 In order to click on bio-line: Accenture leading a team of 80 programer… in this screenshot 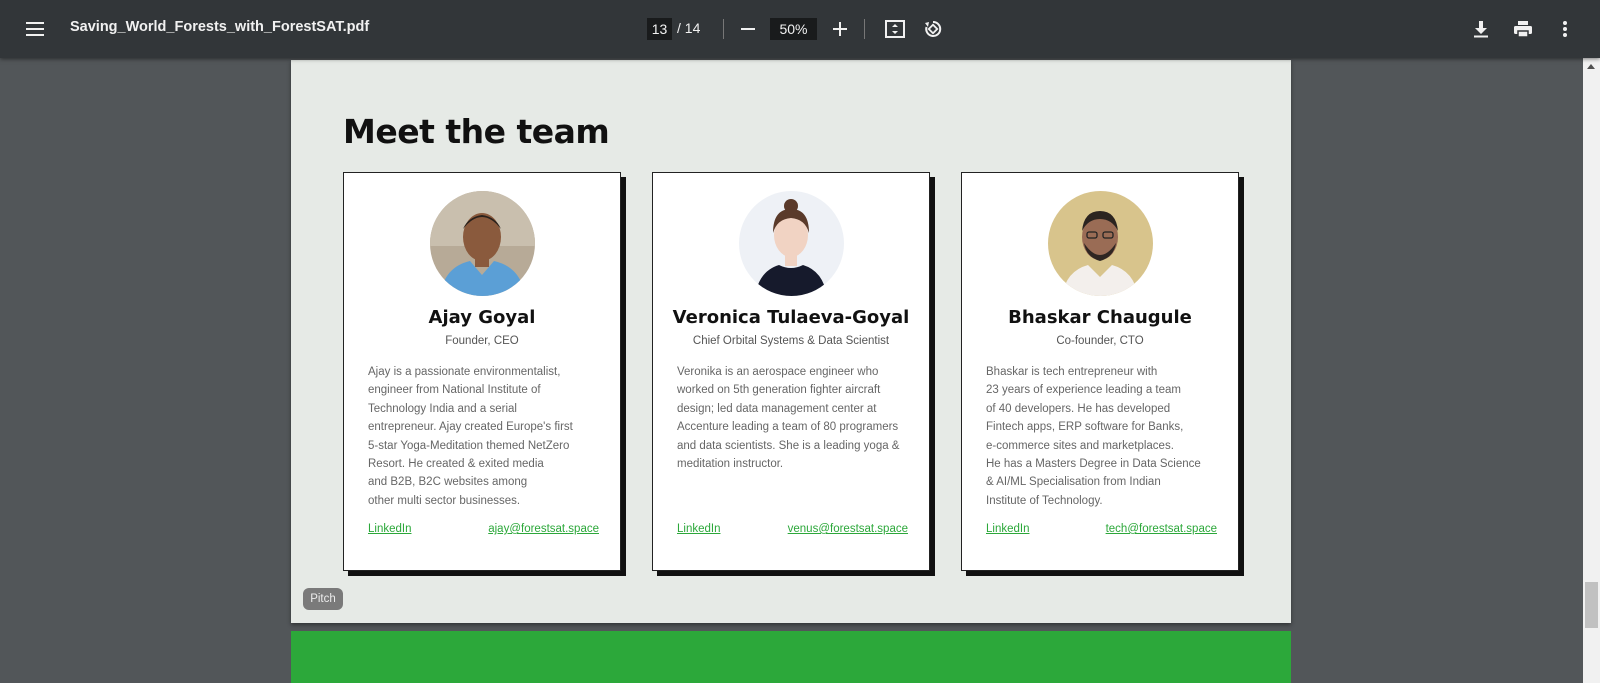, I will do `click(788, 427)`.